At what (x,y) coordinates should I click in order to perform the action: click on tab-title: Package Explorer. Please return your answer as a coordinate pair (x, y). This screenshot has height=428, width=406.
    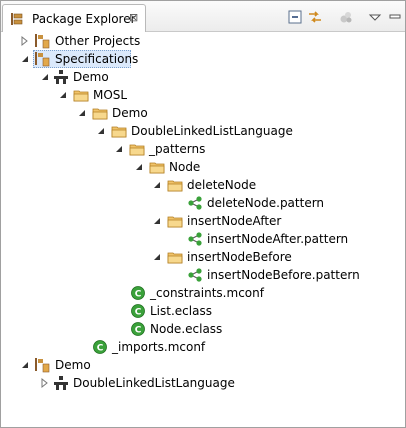
    Looking at the image, I should click on (84, 19).